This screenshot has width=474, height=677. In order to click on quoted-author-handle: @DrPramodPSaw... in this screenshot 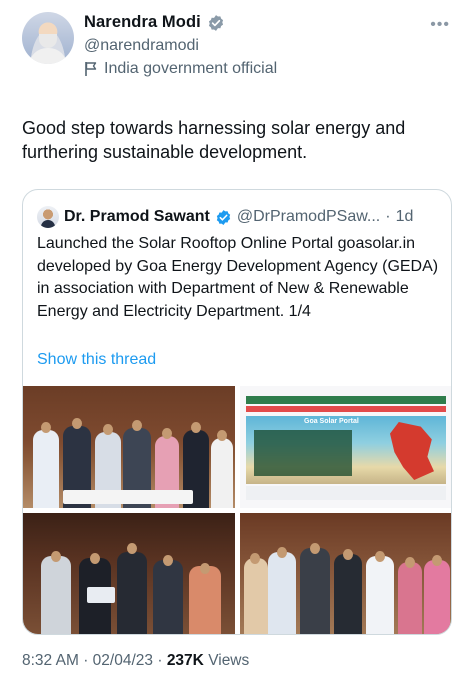, I will do `click(308, 217)`.